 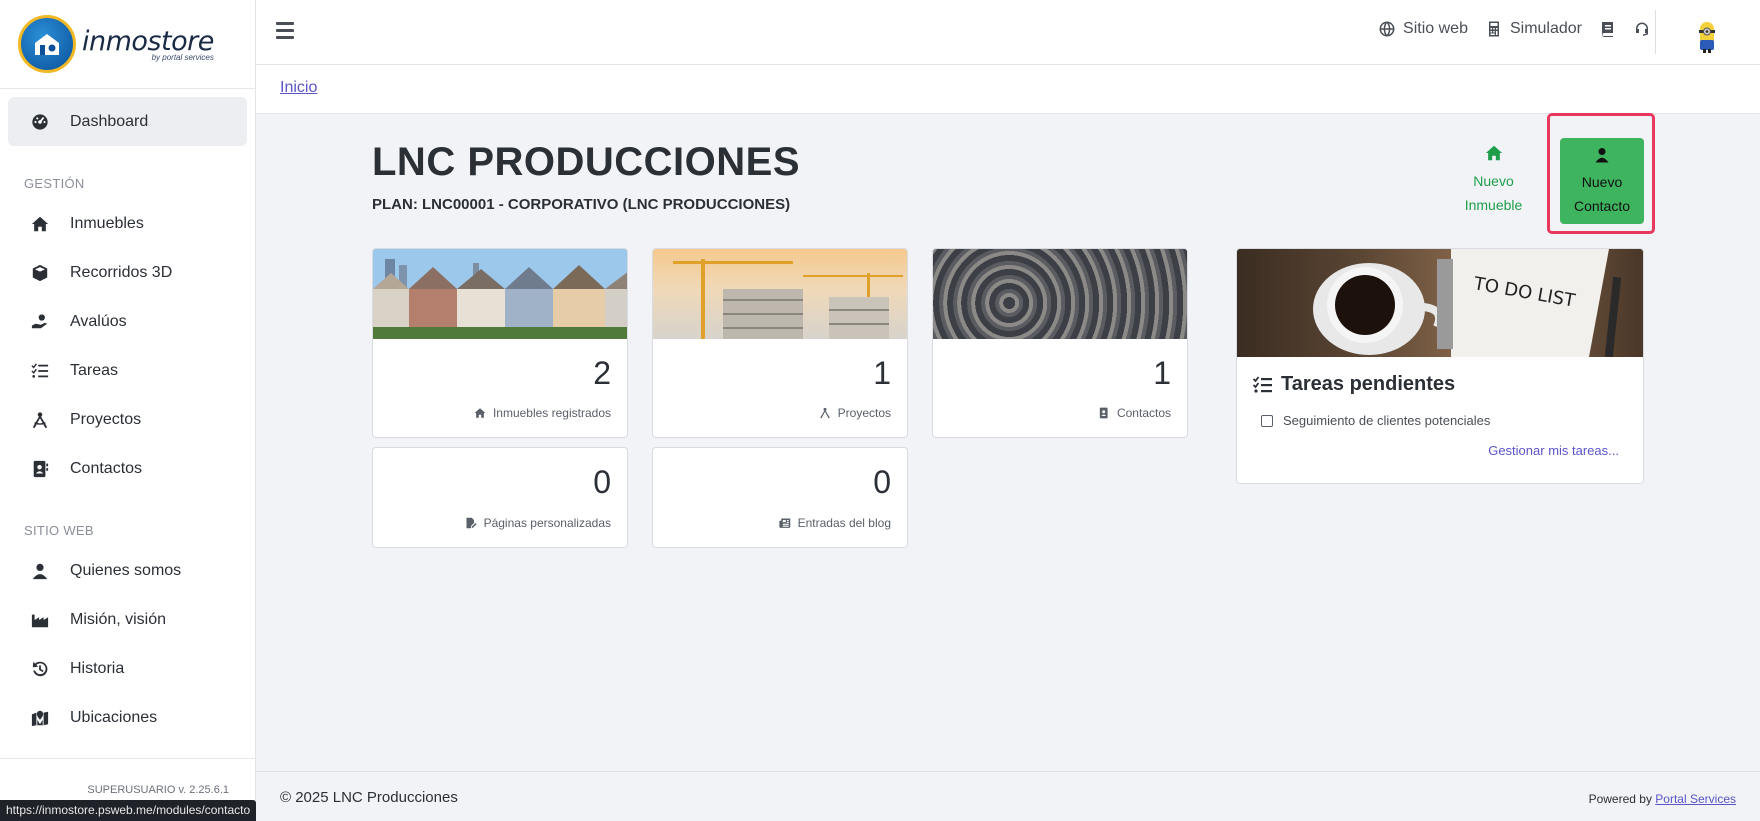 What do you see at coordinates (40, 620) in the screenshot?
I see `industry-icon` at bounding box center [40, 620].